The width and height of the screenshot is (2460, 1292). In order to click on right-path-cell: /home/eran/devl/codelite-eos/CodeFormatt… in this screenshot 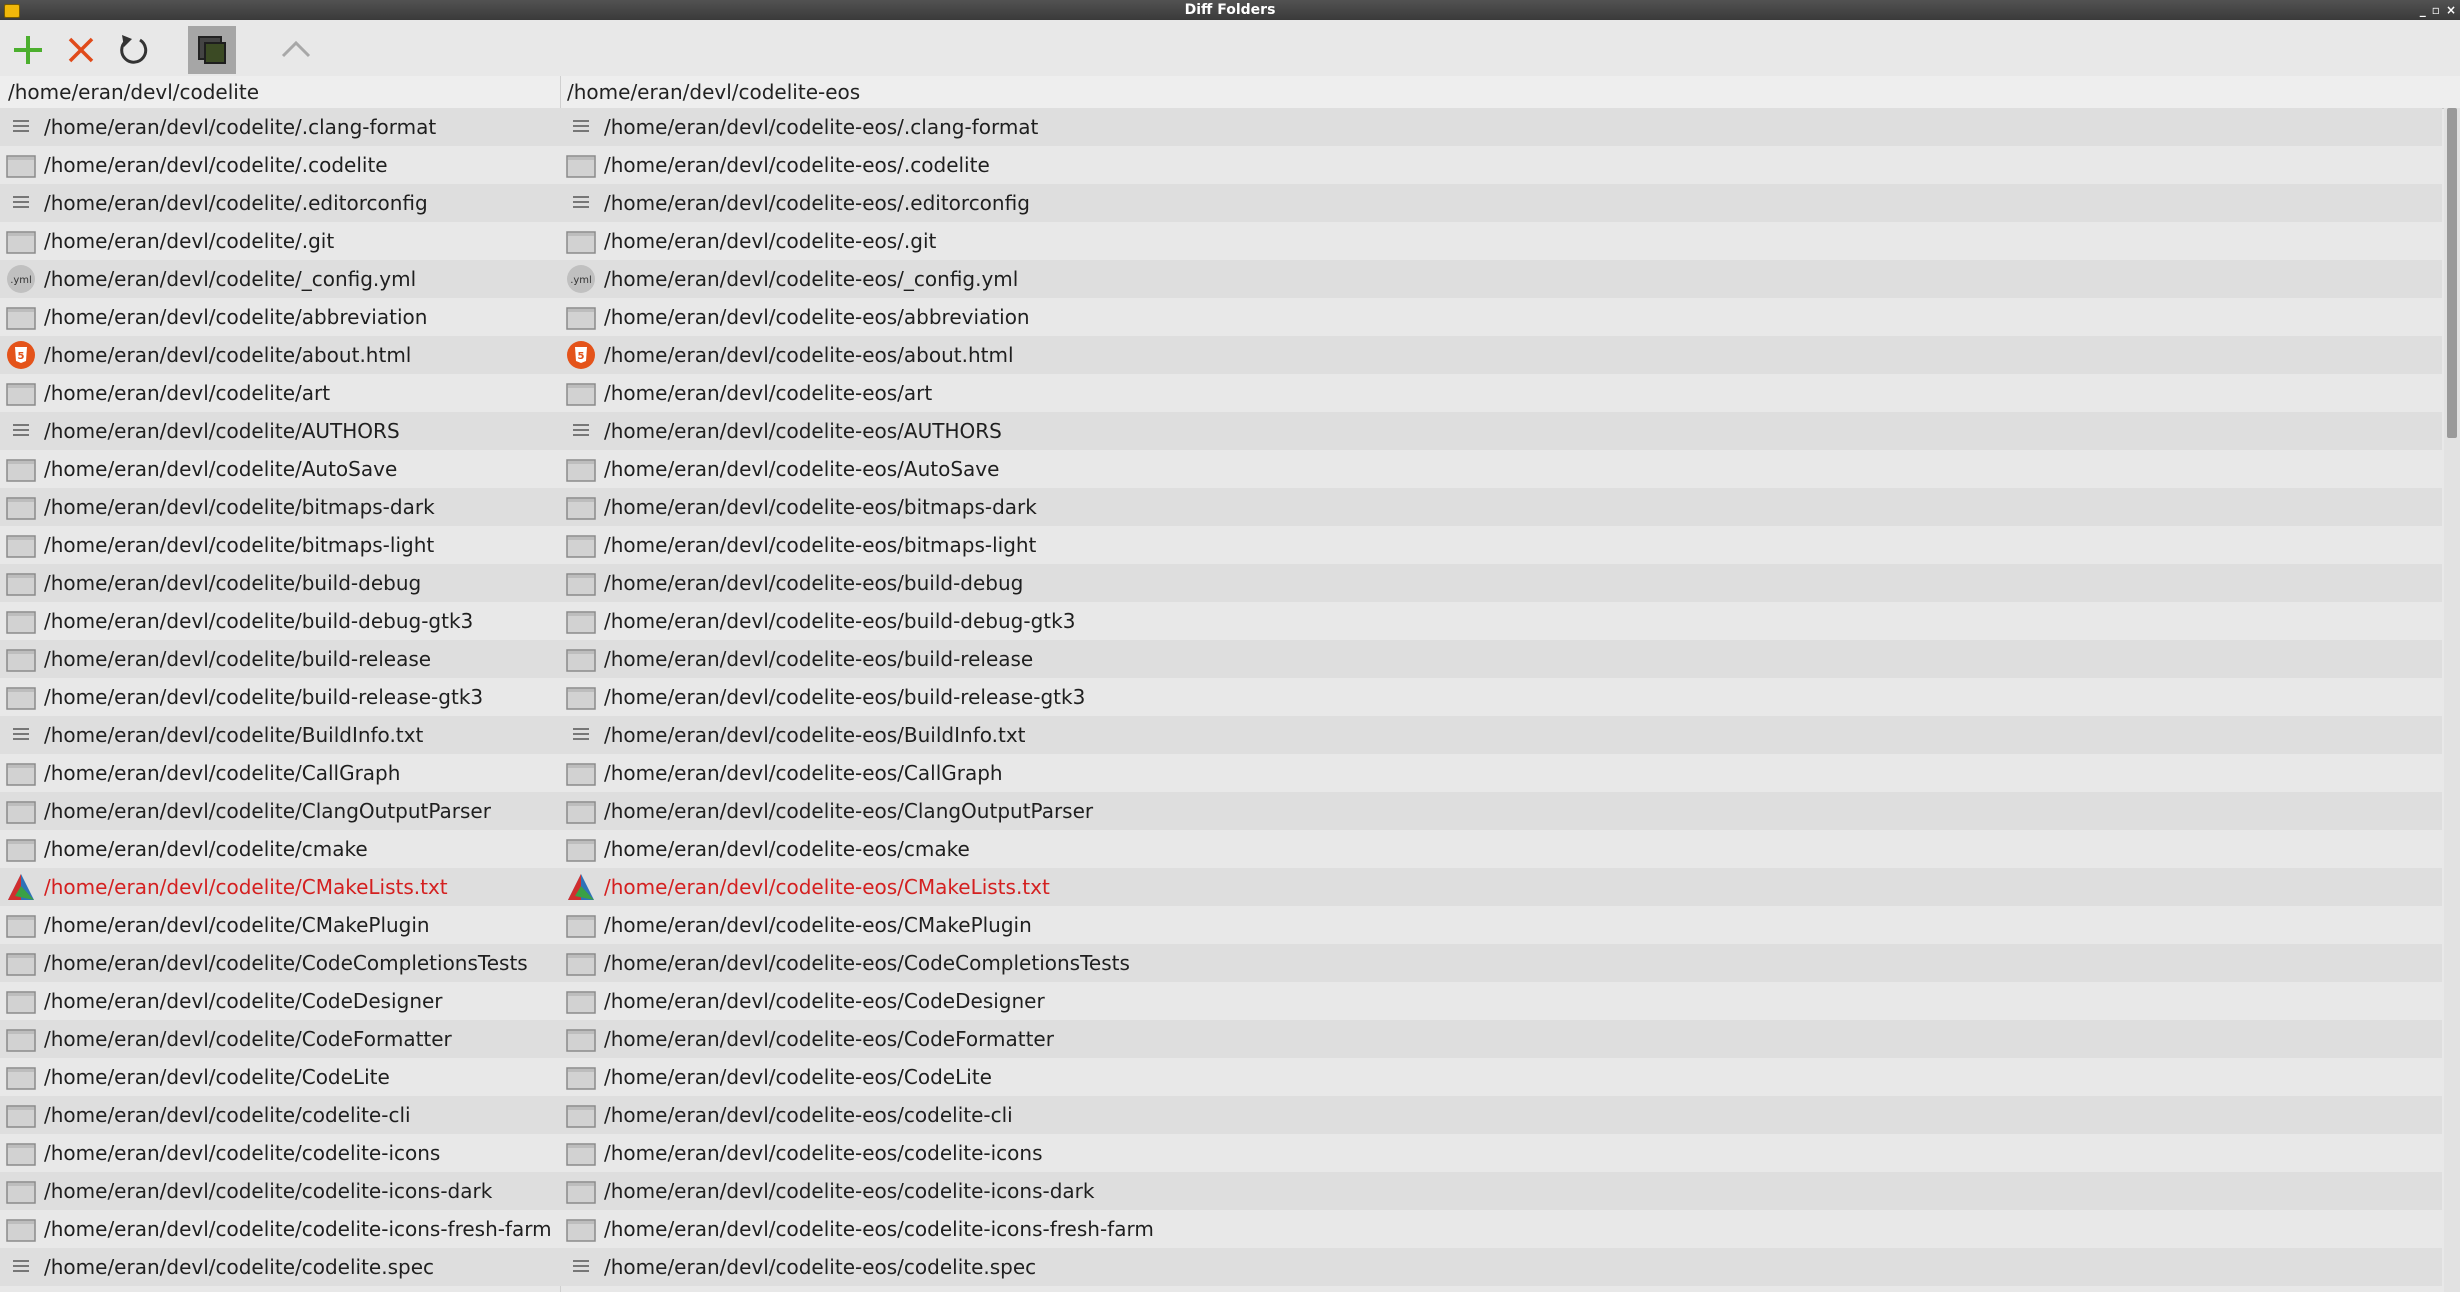, I will do `click(1501, 1039)`.